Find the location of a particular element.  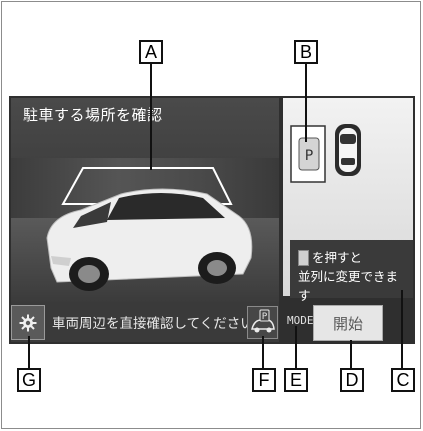

callout-g: G is located at coordinates (29, 380).